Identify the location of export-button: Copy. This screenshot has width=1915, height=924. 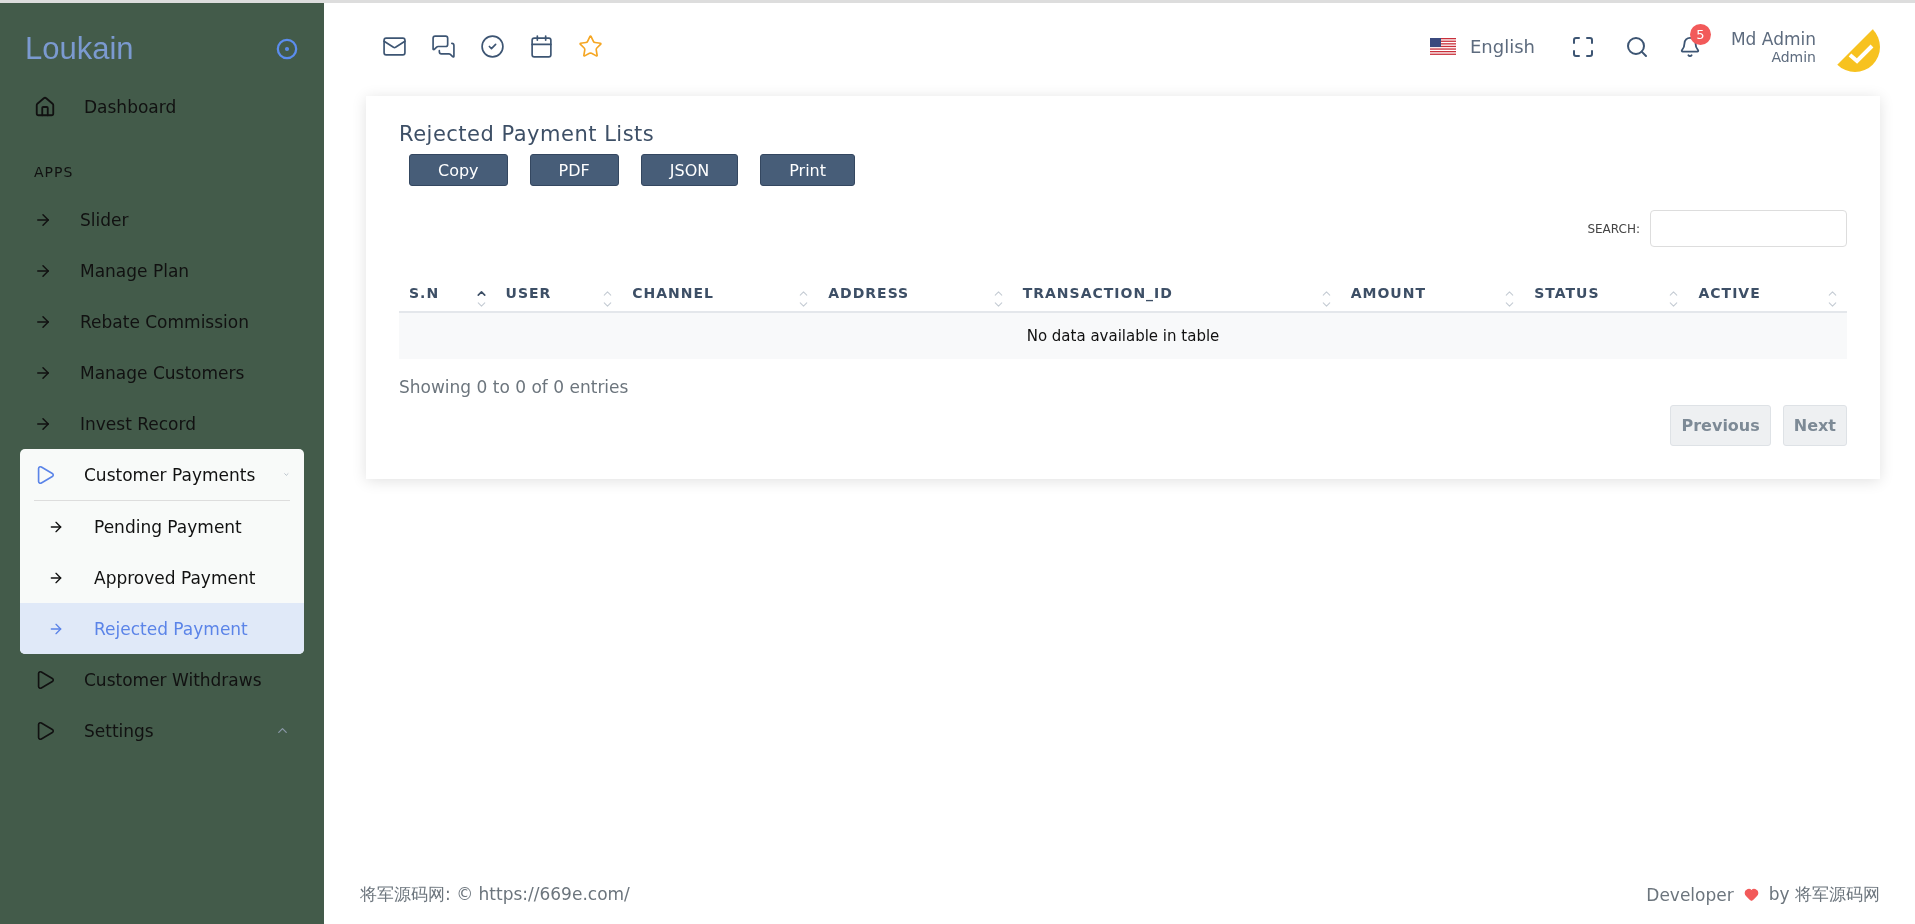
(458, 170).